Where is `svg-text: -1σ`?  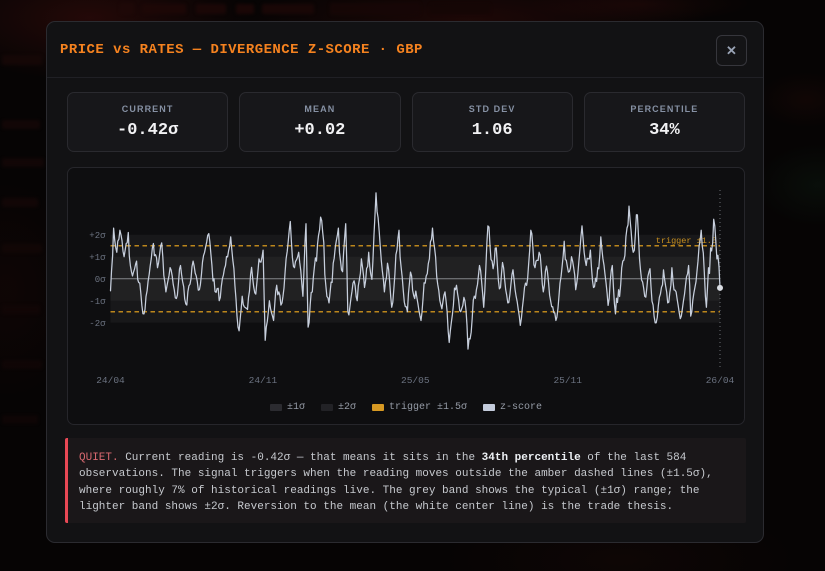 svg-text: -1σ is located at coordinates (97, 302).